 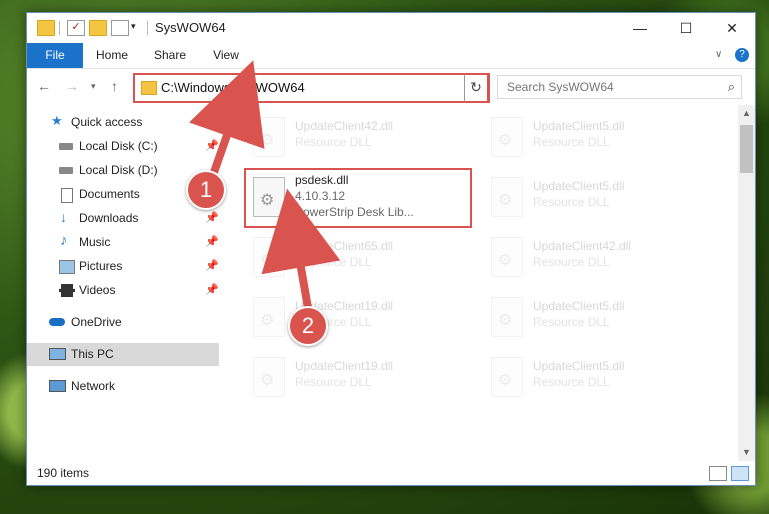 I want to click on annotation-arrows, so click(x=265, y=184).